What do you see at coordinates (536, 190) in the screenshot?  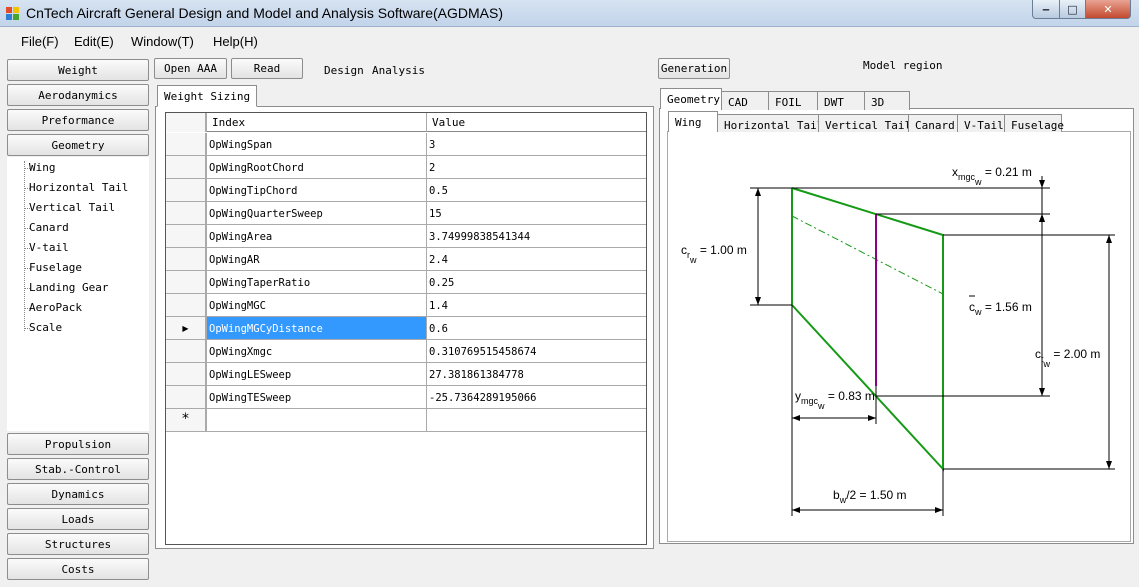 I see `cell-value: 0.5` at bounding box center [536, 190].